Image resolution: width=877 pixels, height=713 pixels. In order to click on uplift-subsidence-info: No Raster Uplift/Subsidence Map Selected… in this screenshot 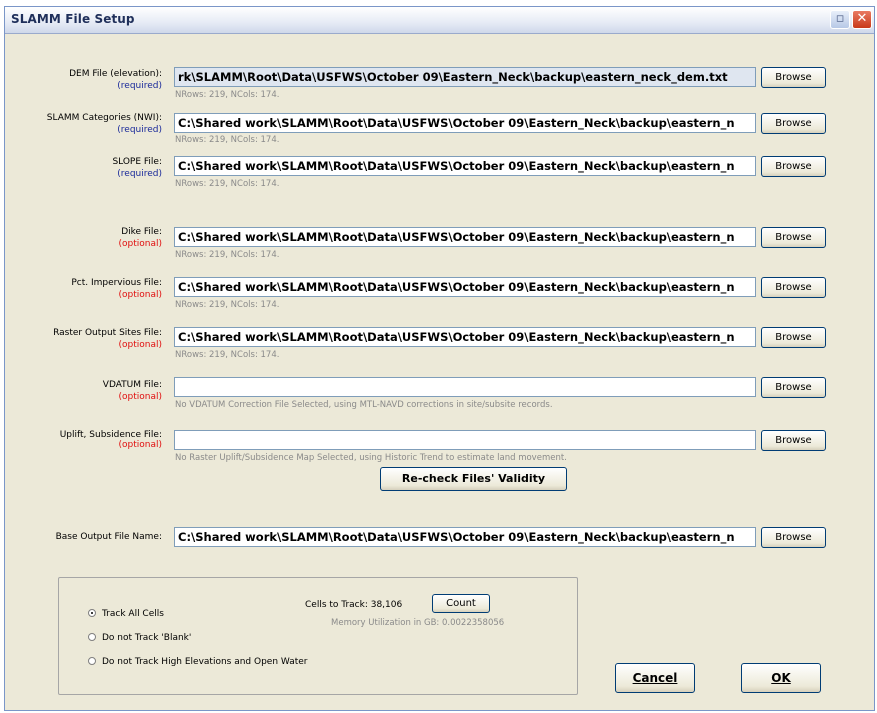, I will do `click(371, 458)`.